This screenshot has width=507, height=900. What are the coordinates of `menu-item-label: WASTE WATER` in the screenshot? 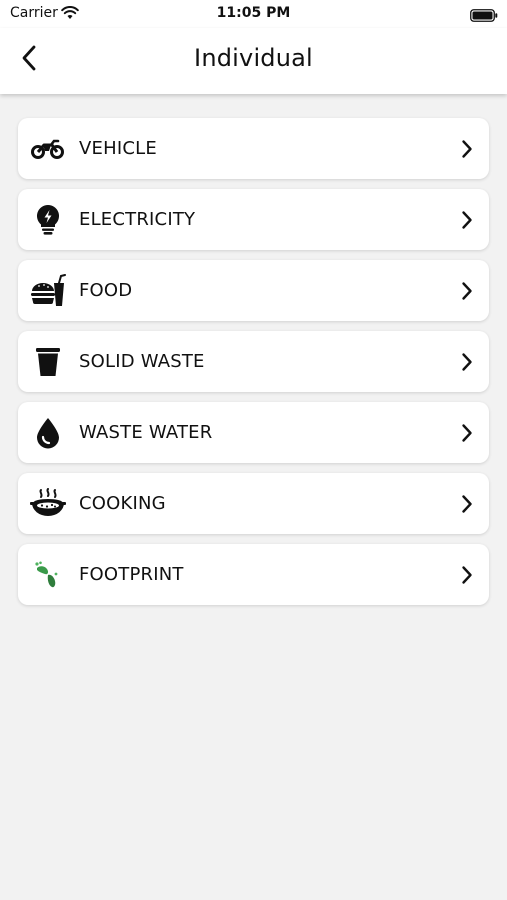 It's located at (146, 432).